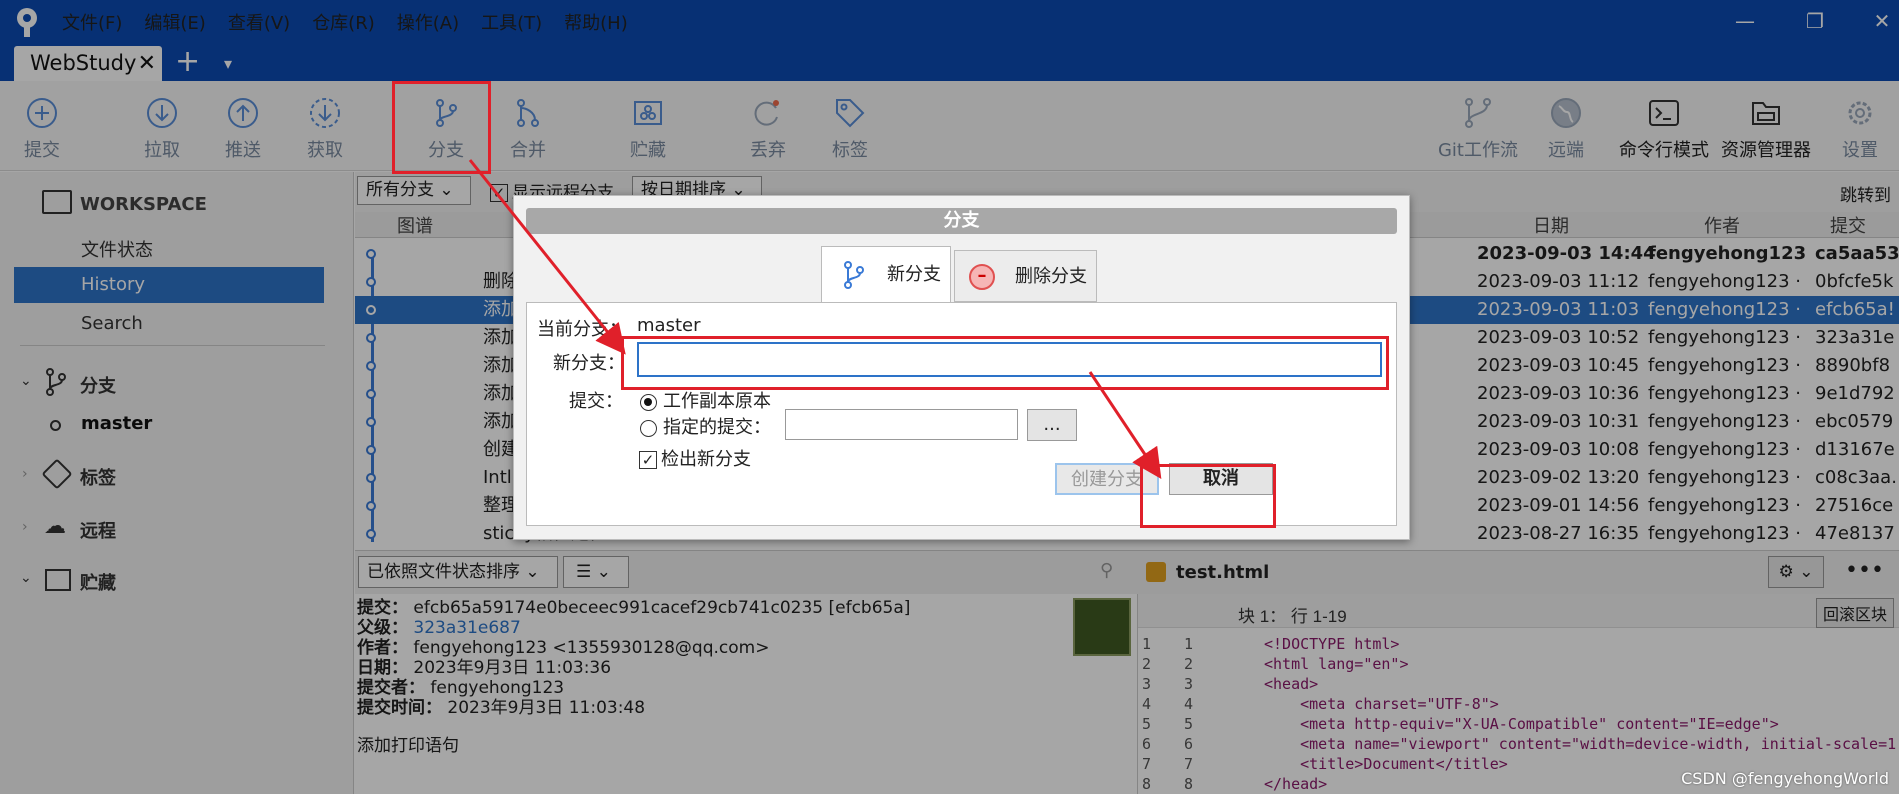 The image size is (1899, 794). What do you see at coordinates (961, 221) in the screenshot?
I see `dialog-title: 分支` at bounding box center [961, 221].